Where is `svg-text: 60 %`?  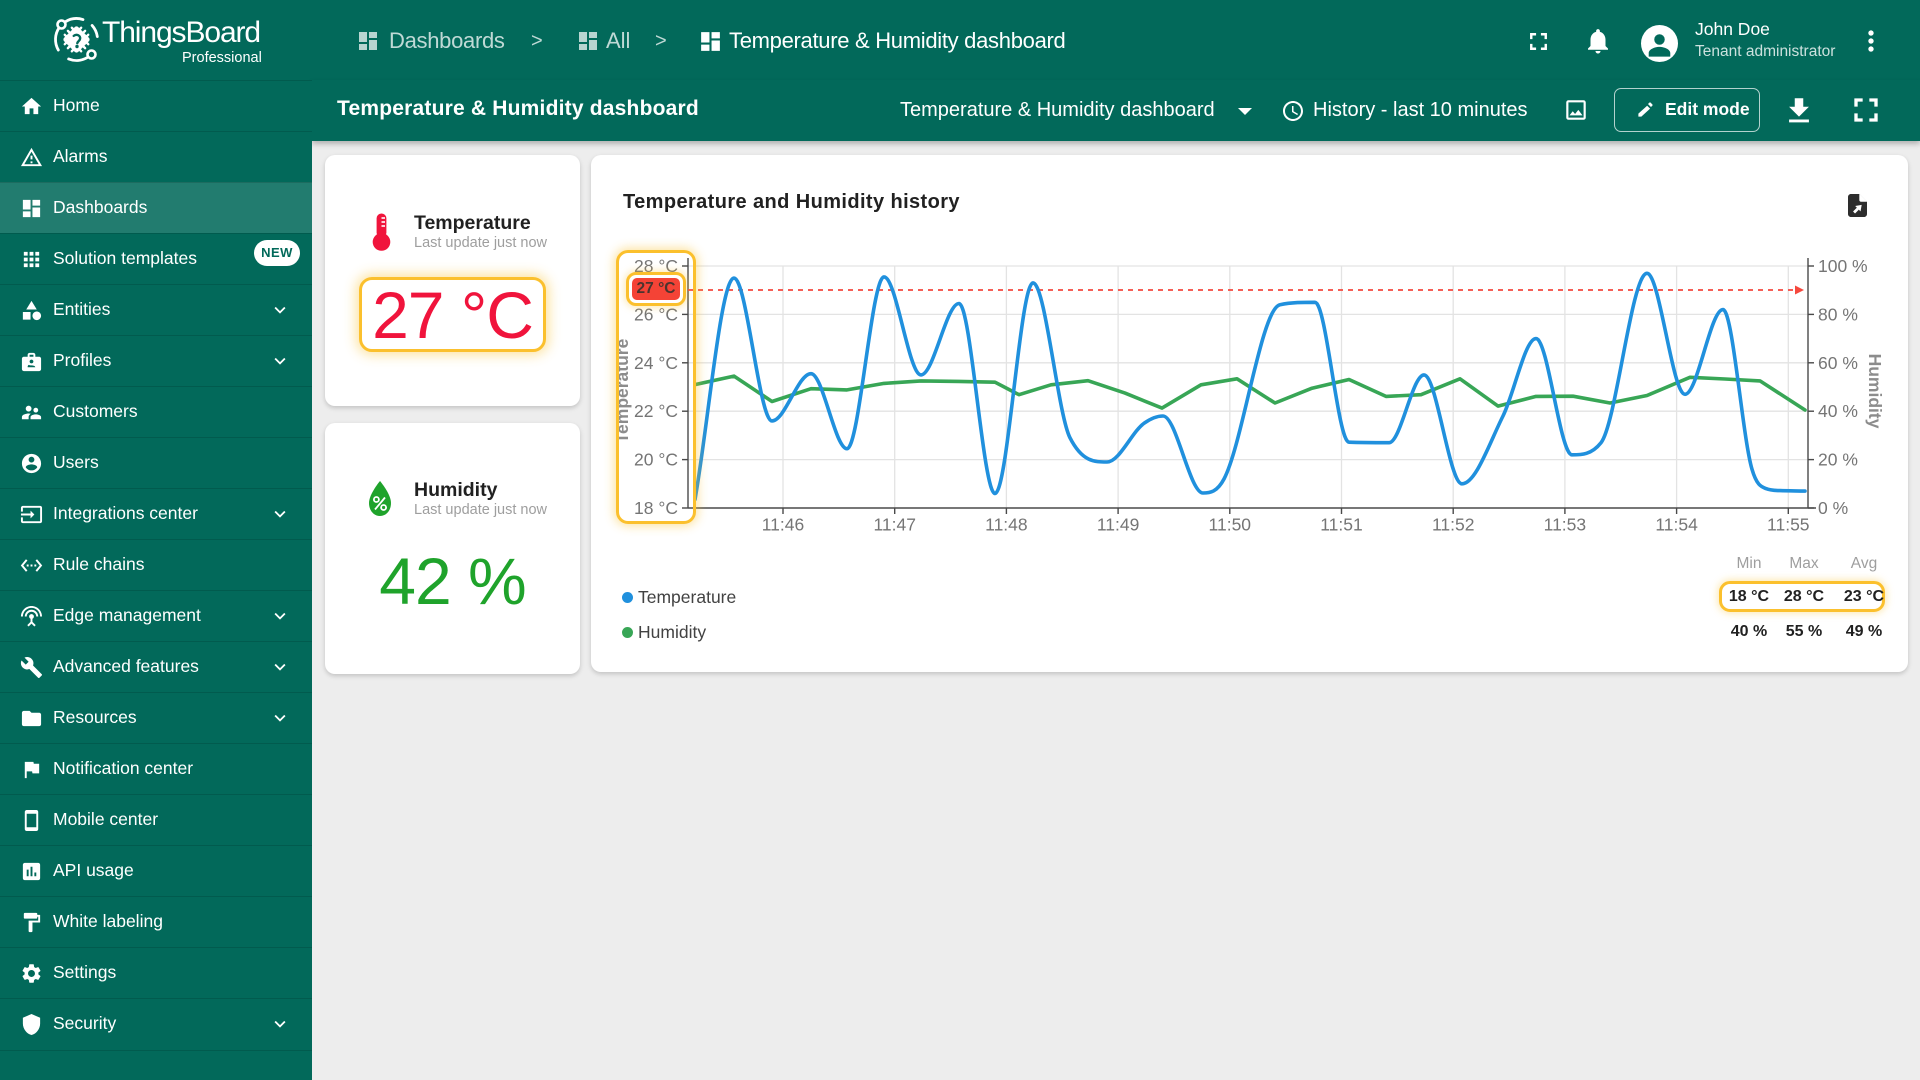
svg-text: 60 % is located at coordinates (1838, 363).